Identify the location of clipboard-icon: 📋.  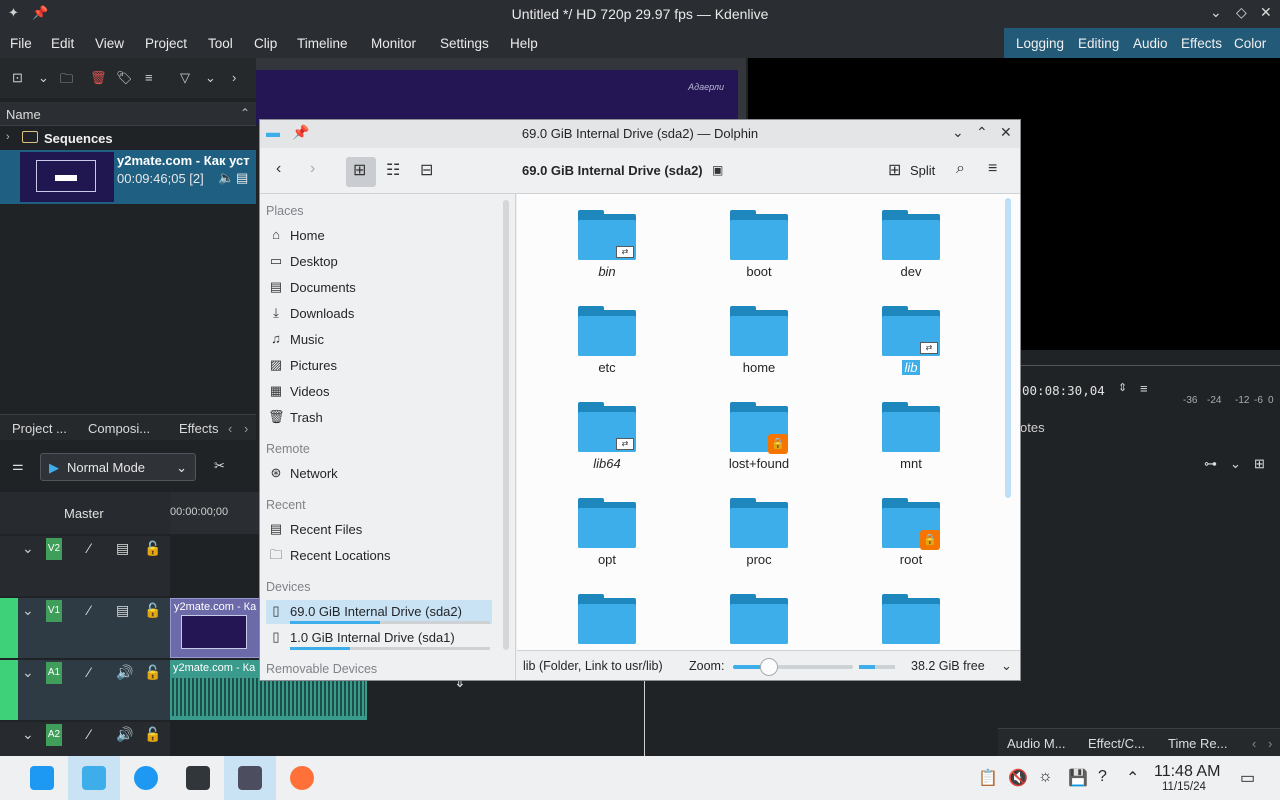
(988, 778).